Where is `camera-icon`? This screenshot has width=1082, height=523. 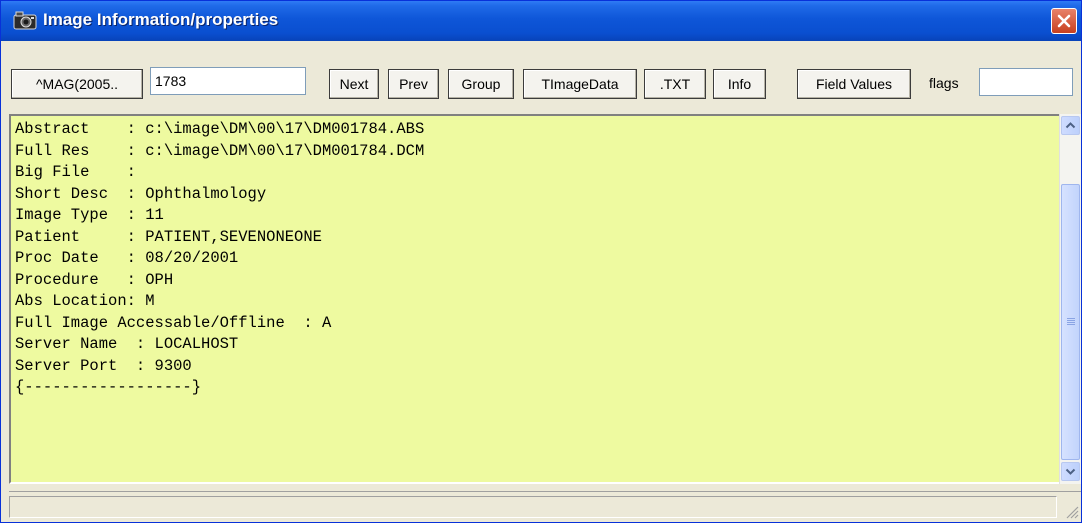 camera-icon is located at coordinates (25, 20).